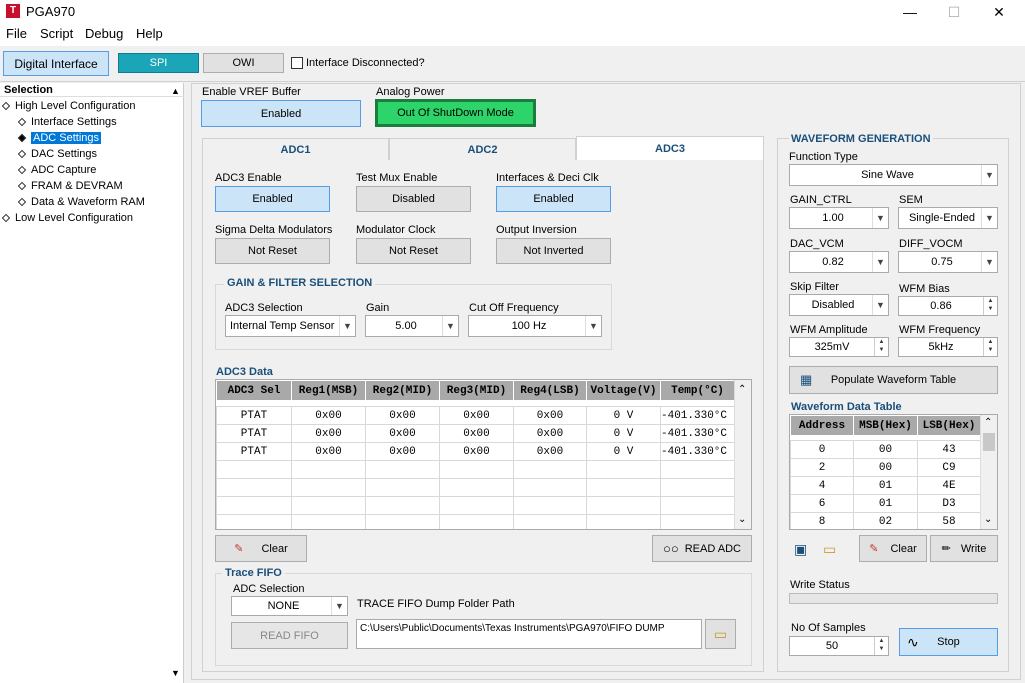 This screenshot has height=683, width=1025. What do you see at coordinates (670, 148) in the screenshot?
I see `tab-adc3: ADC3` at bounding box center [670, 148].